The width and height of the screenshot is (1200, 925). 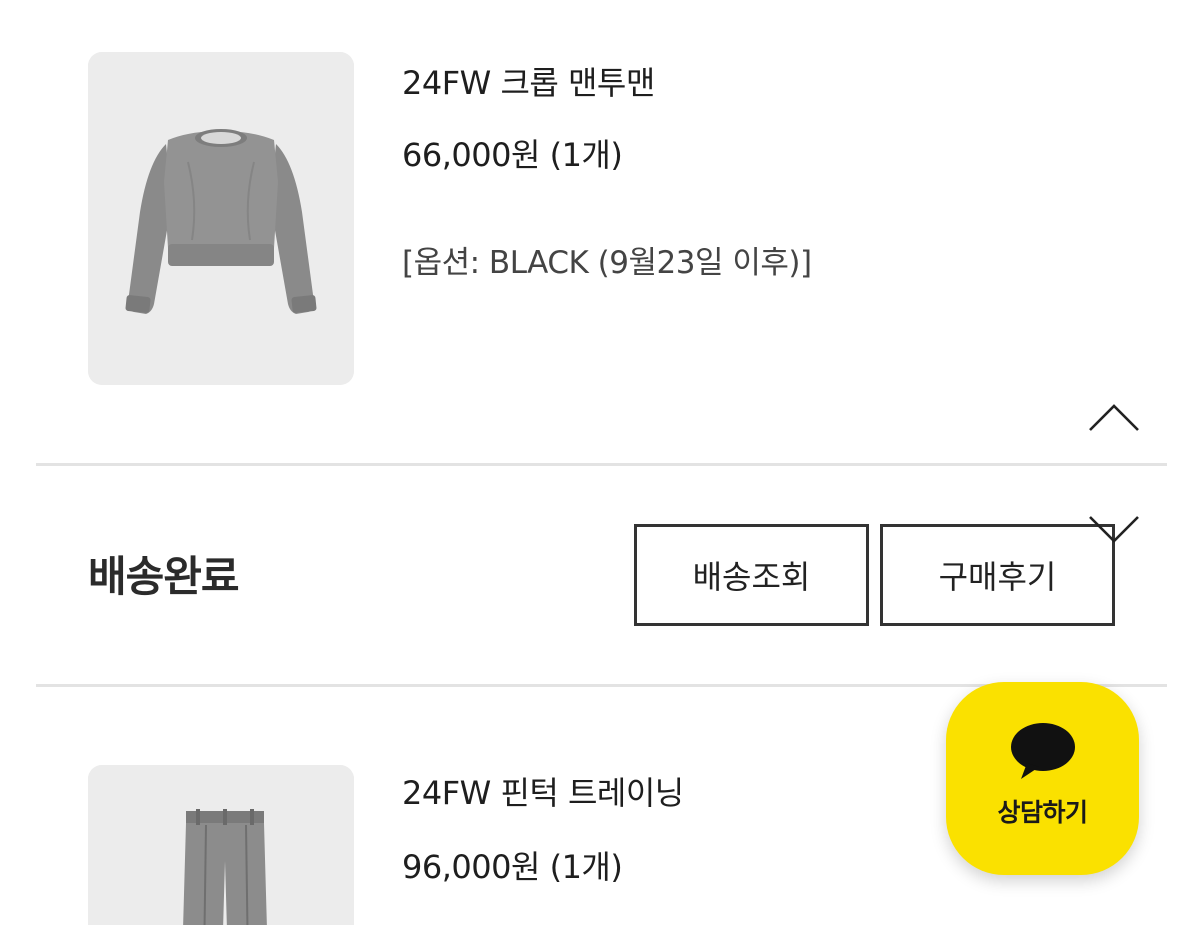 I want to click on product-price: 66,000원 (1개), so click(x=512, y=155).